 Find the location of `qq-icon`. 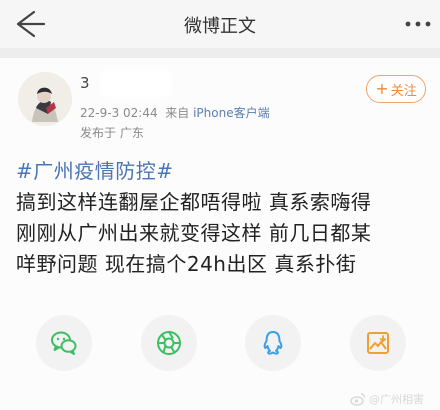

qq-icon is located at coordinates (273, 343).